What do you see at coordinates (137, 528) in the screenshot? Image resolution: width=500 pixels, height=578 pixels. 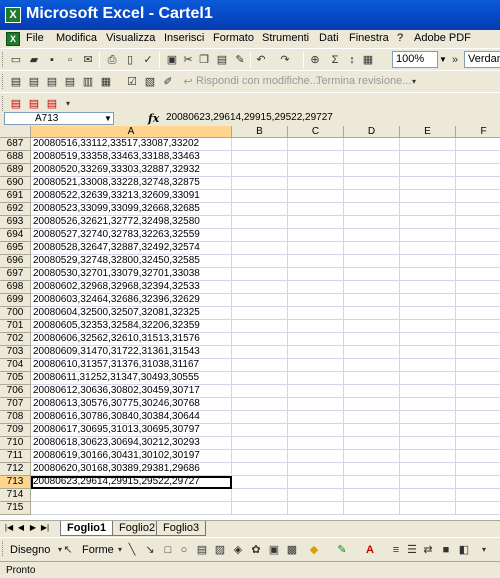 I see `tab-foglio2: Foglio2` at bounding box center [137, 528].